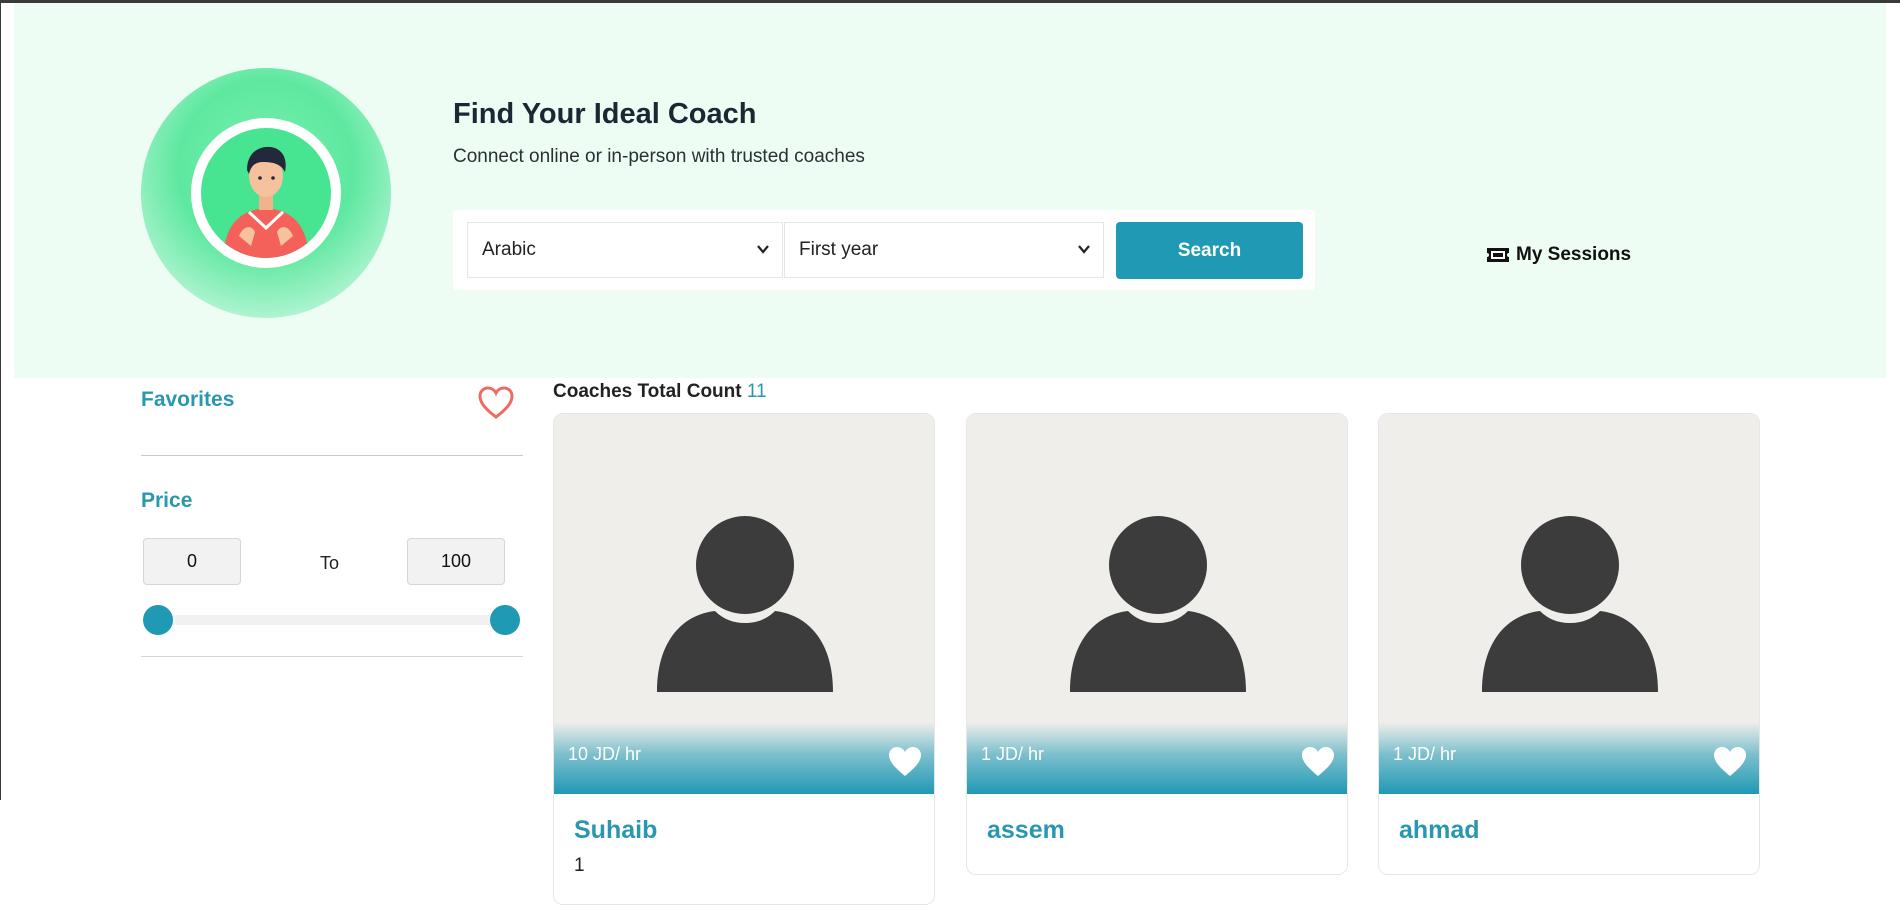  What do you see at coordinates (188, 399) in the screenshot?
I see `favorites-label: Favorites` at bounding box center [188, 399].